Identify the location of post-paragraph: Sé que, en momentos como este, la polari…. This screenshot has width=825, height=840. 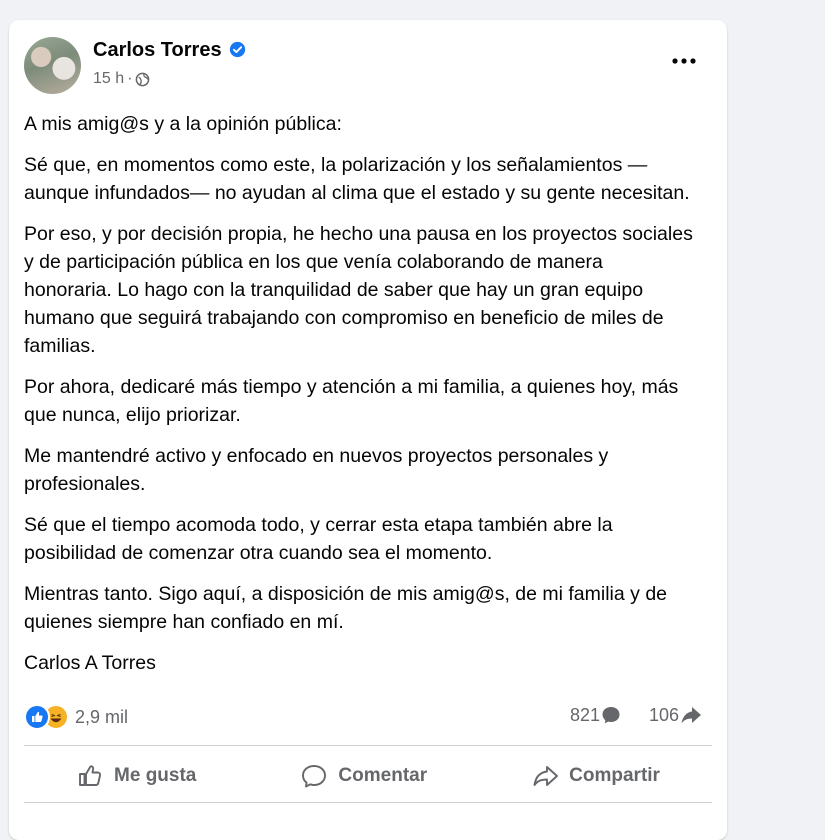
(357, 179).